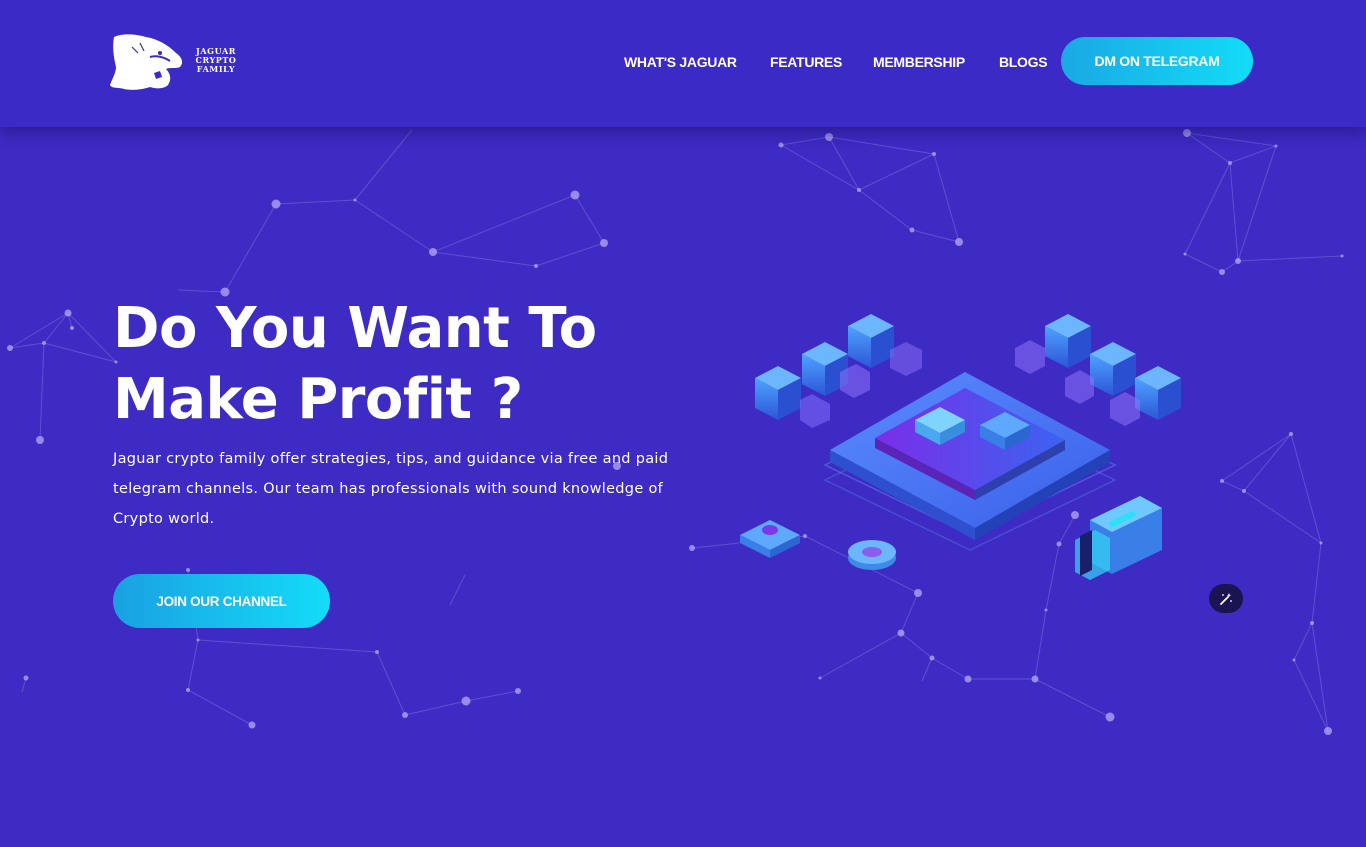  I want to click on magic-wand-button, so click(1226, 598).